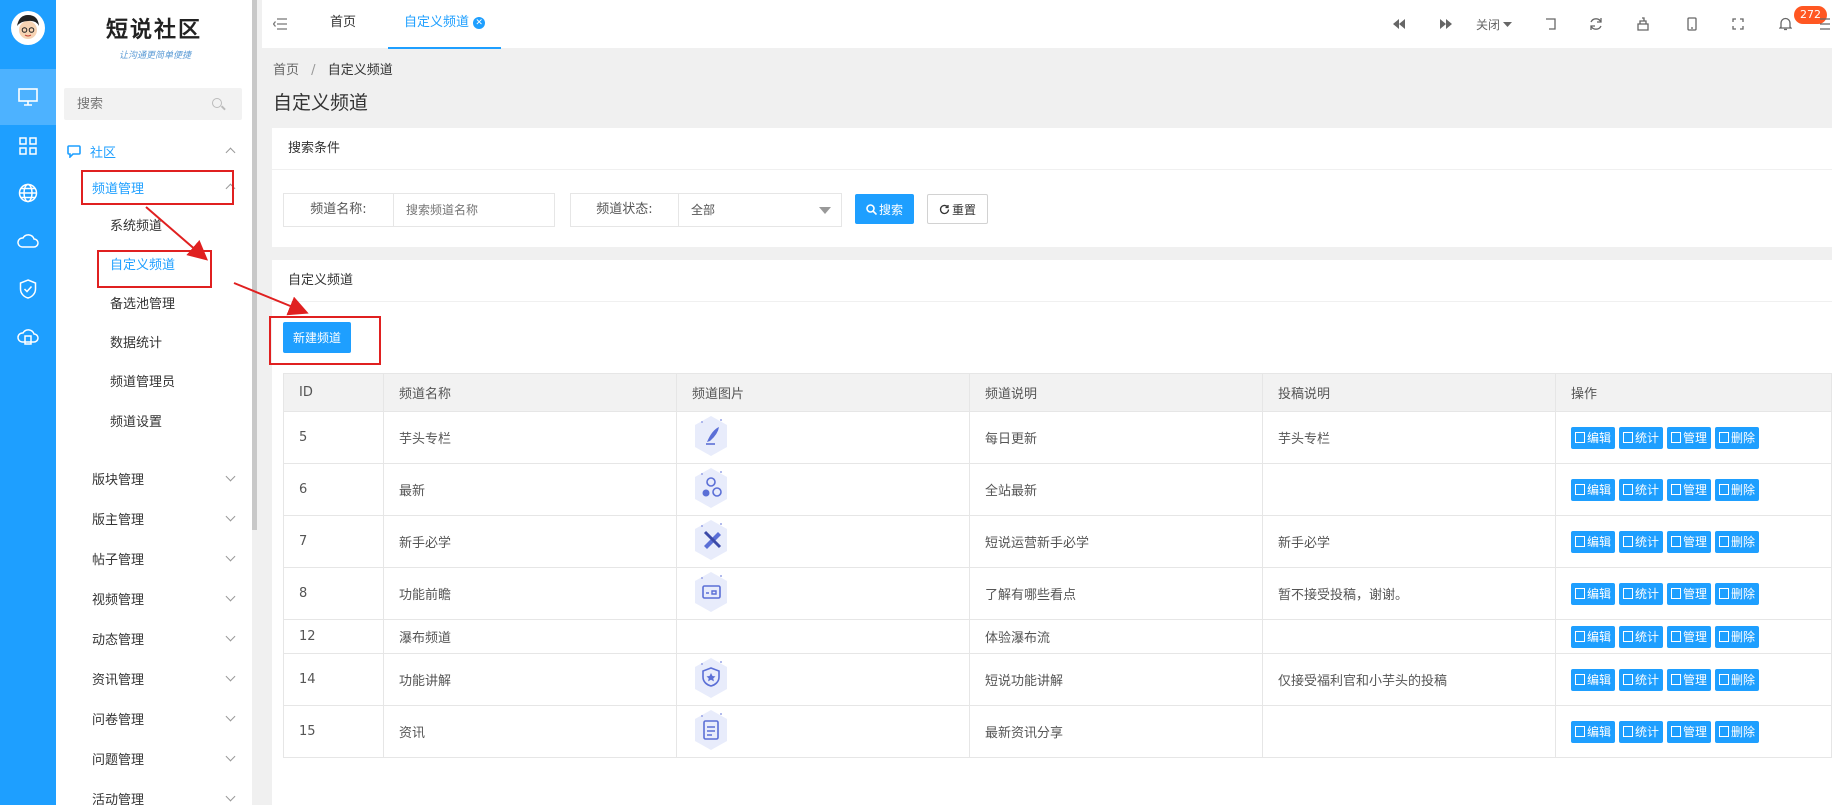 This screenshot has width=1832, height=805. Describe the element at coordinates (154, 478) in the screenshot. I see `sidebar-item-board-mgmt: 版块管理` at that location.